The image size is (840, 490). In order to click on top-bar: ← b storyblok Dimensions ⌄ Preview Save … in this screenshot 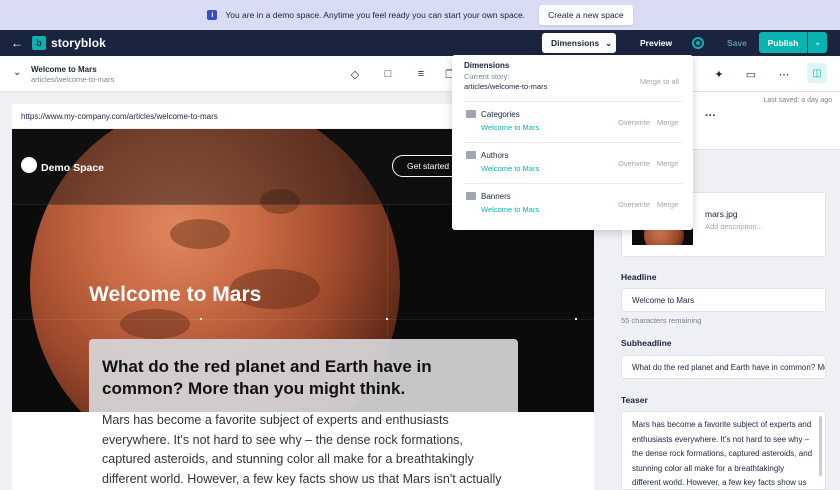, I will do `click(420, 43)`.